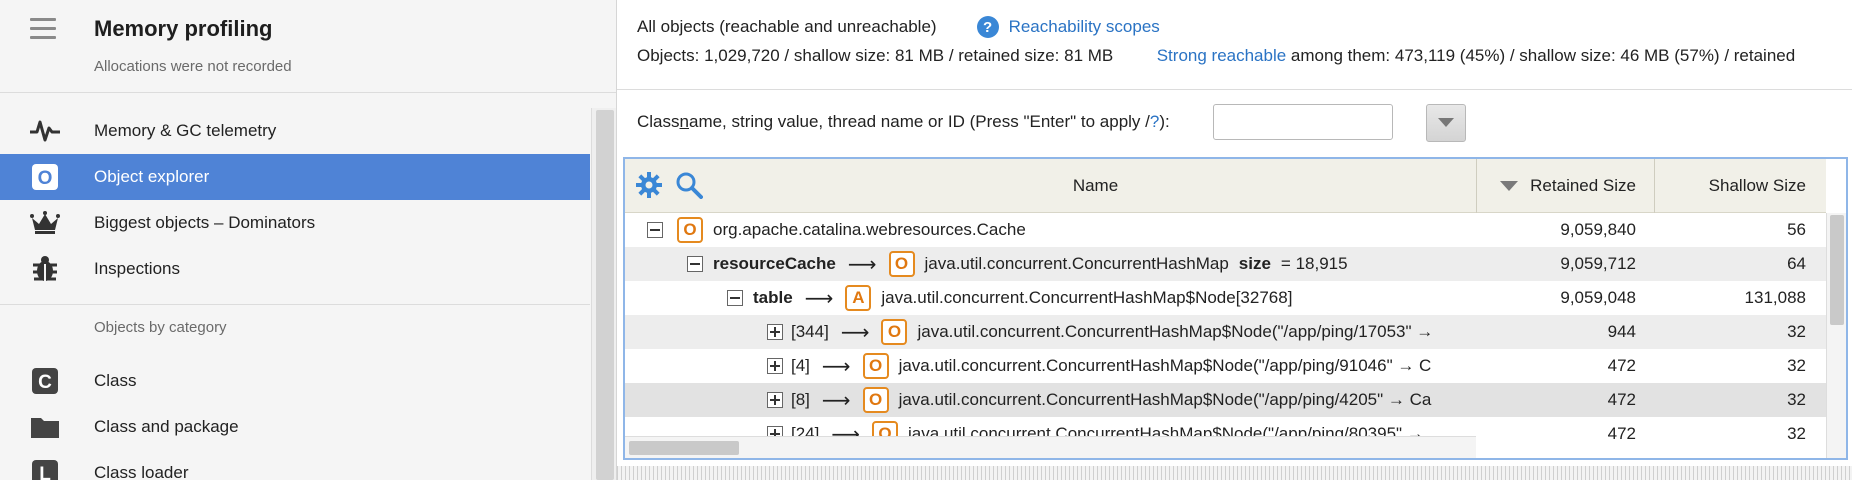 This screenshot has width=1852, height=480. I want to click on bottom-splitter, so click(1234, 473).